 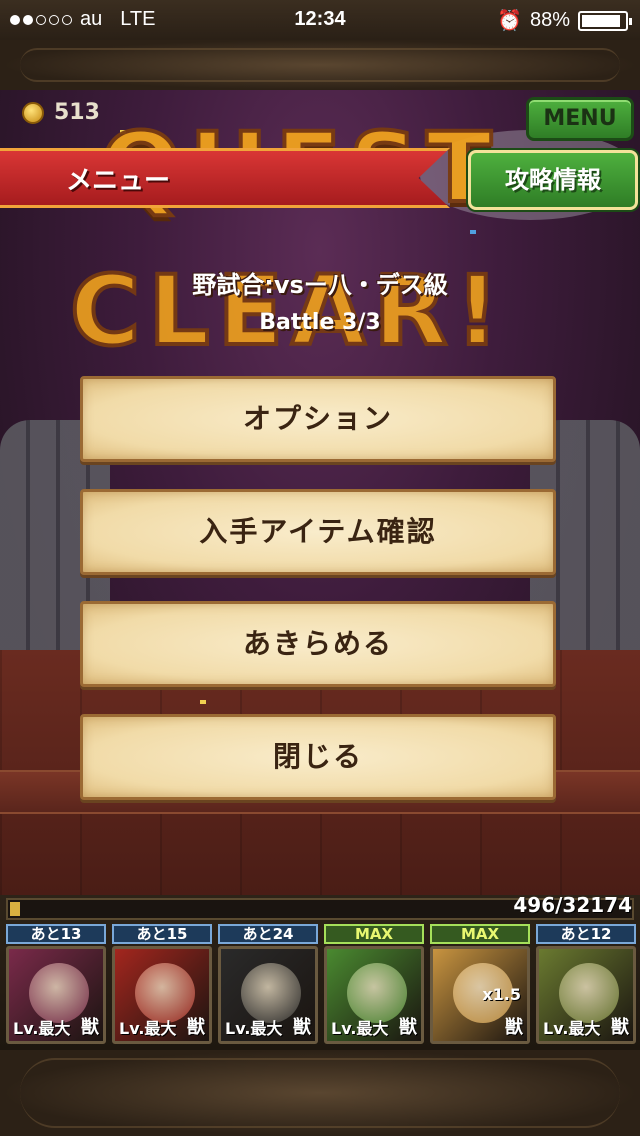 I want to click on acquired-items-button: 入手アイテム確認, so click(x=318, y=532).